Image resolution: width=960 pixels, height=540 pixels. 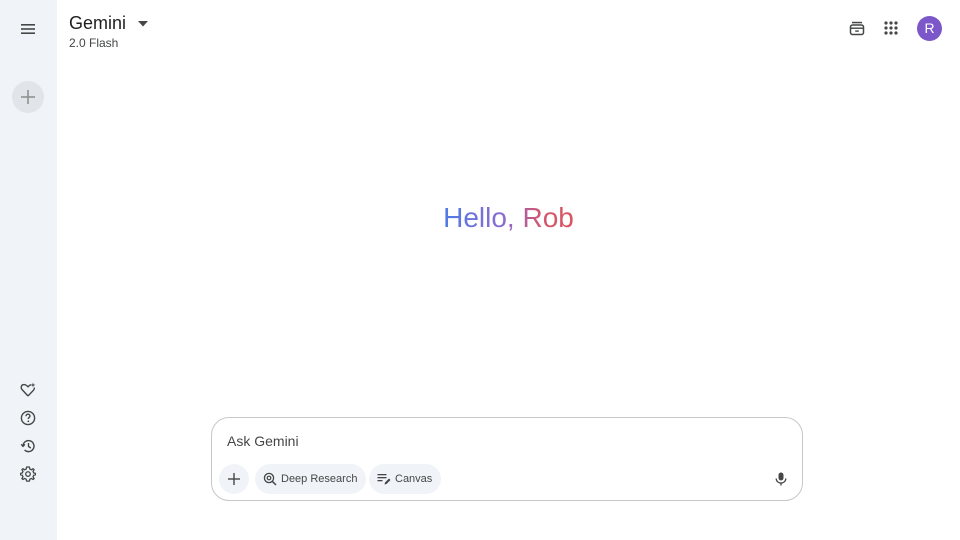 I want to click on canvas-icon, so click(x=384, y=479).